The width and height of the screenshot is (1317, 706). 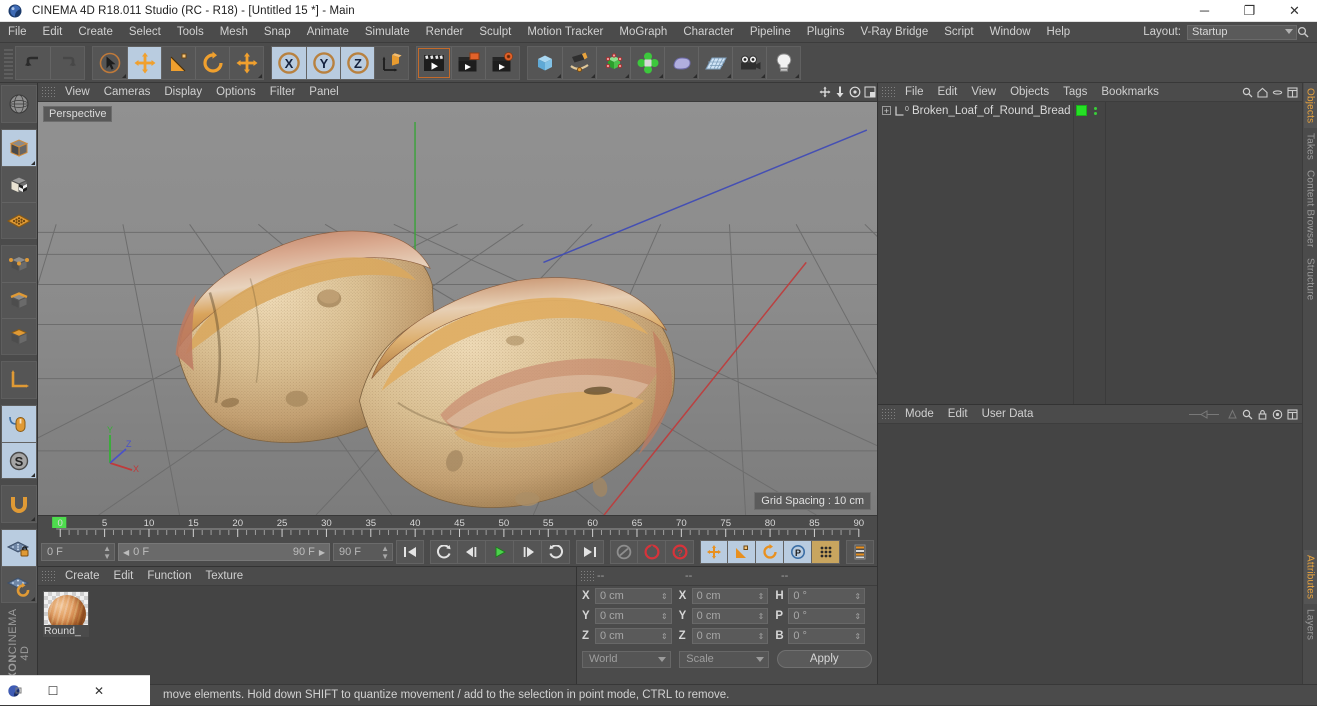 I want to click on object-tree: + 0 Broken_Loaf_of_Round_Bread, so click(x=1090, y=253).